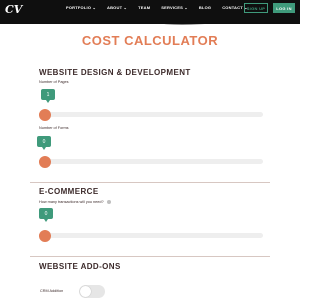 The width and height of the screenshot is (320, 300). I want to click on transactions-label-text: How many transactions will you need?, so click(71, 202).